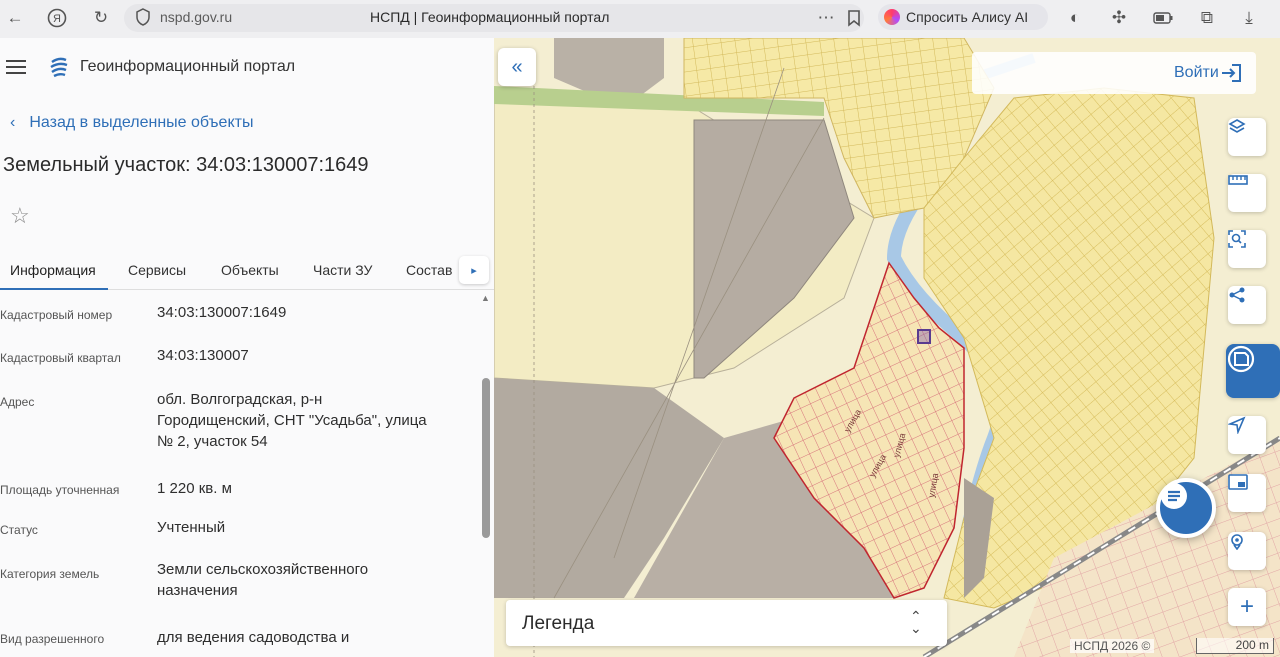 The width and height of the screenshot is (1280, 657). Describe the element at coordinates (342, 270) in the screenshot. I see `tab-parts: Части ЗУ` at that location.